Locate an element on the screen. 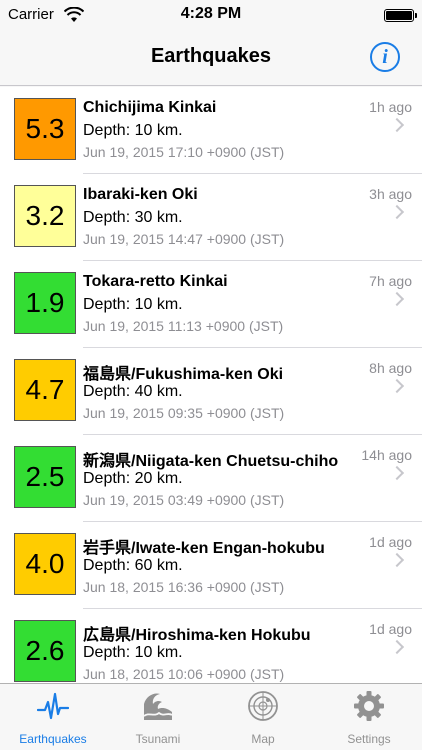 The width and height of the screenshot is (422, 750). datetime-label: Jun 19, 2015 09:35 +0900 (JST) is located at coordinates (184, 413).